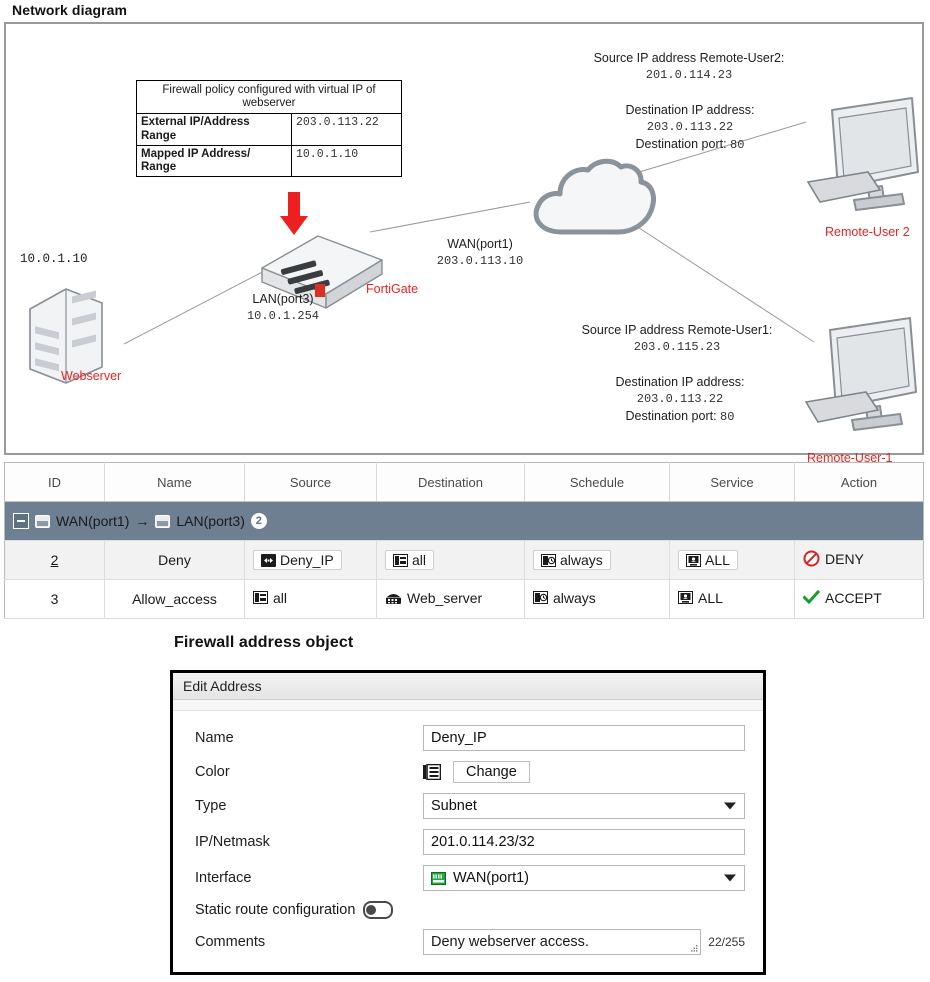  What do you see at coordinates (597, 482) in the screenshot?
I see `column-header-schedule: Schedule` at bounding box center [597, 482].